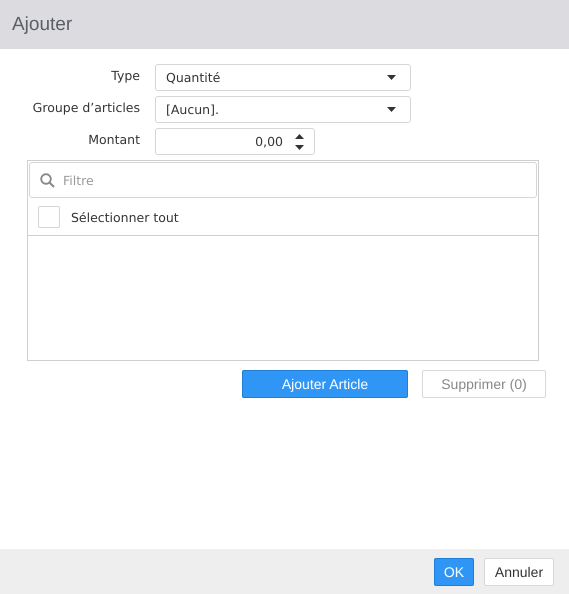  What do you see at coordinates (47, 180) in the screenshot?
I see `search-icon` at bounding box center [47, 180].